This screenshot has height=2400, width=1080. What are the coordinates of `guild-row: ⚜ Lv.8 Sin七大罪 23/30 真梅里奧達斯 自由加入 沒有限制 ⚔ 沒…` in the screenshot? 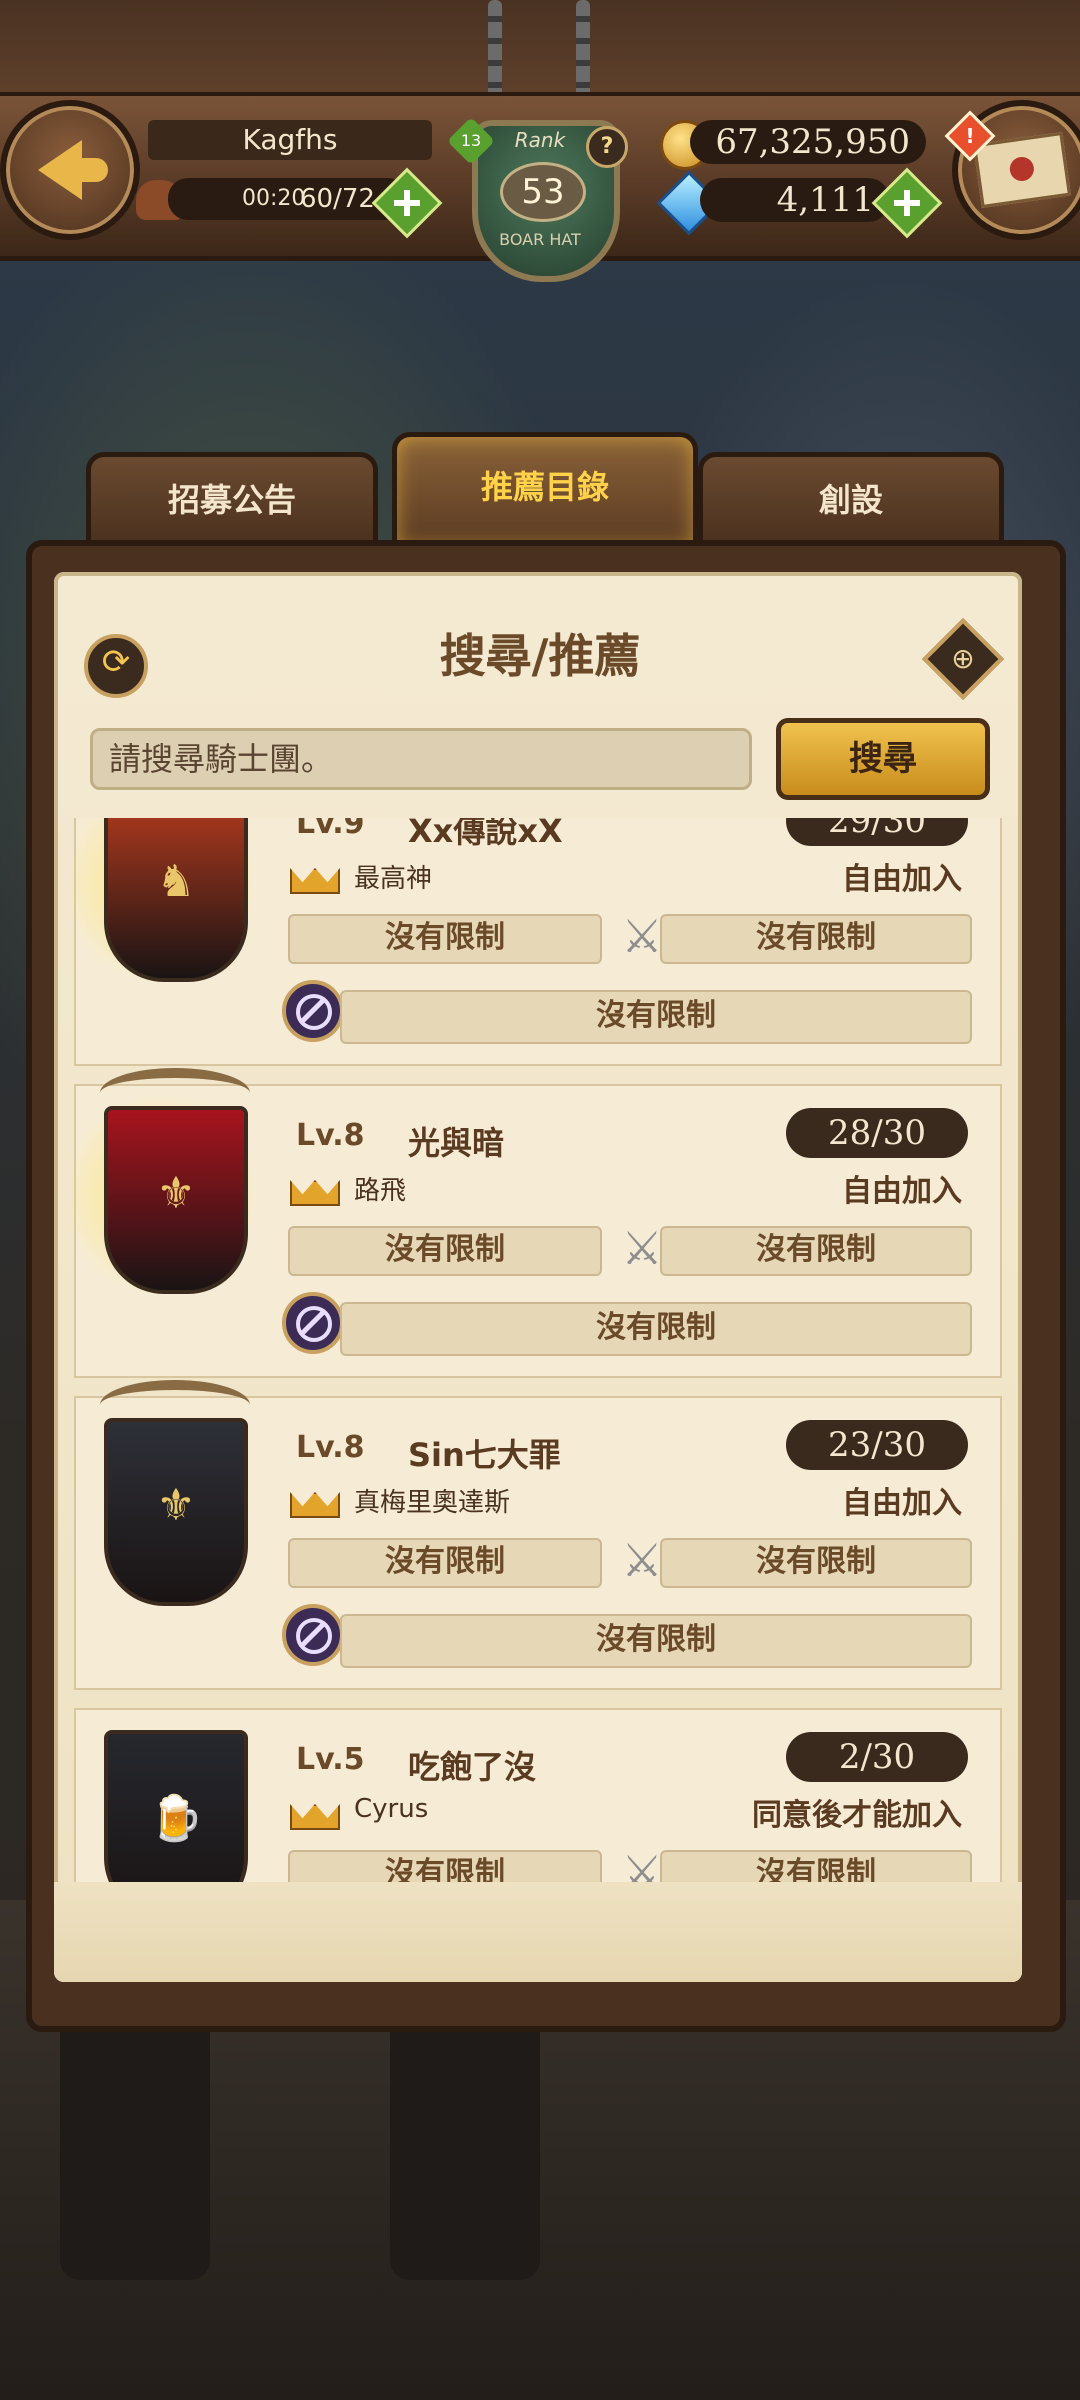 It's located at (538, 1535).